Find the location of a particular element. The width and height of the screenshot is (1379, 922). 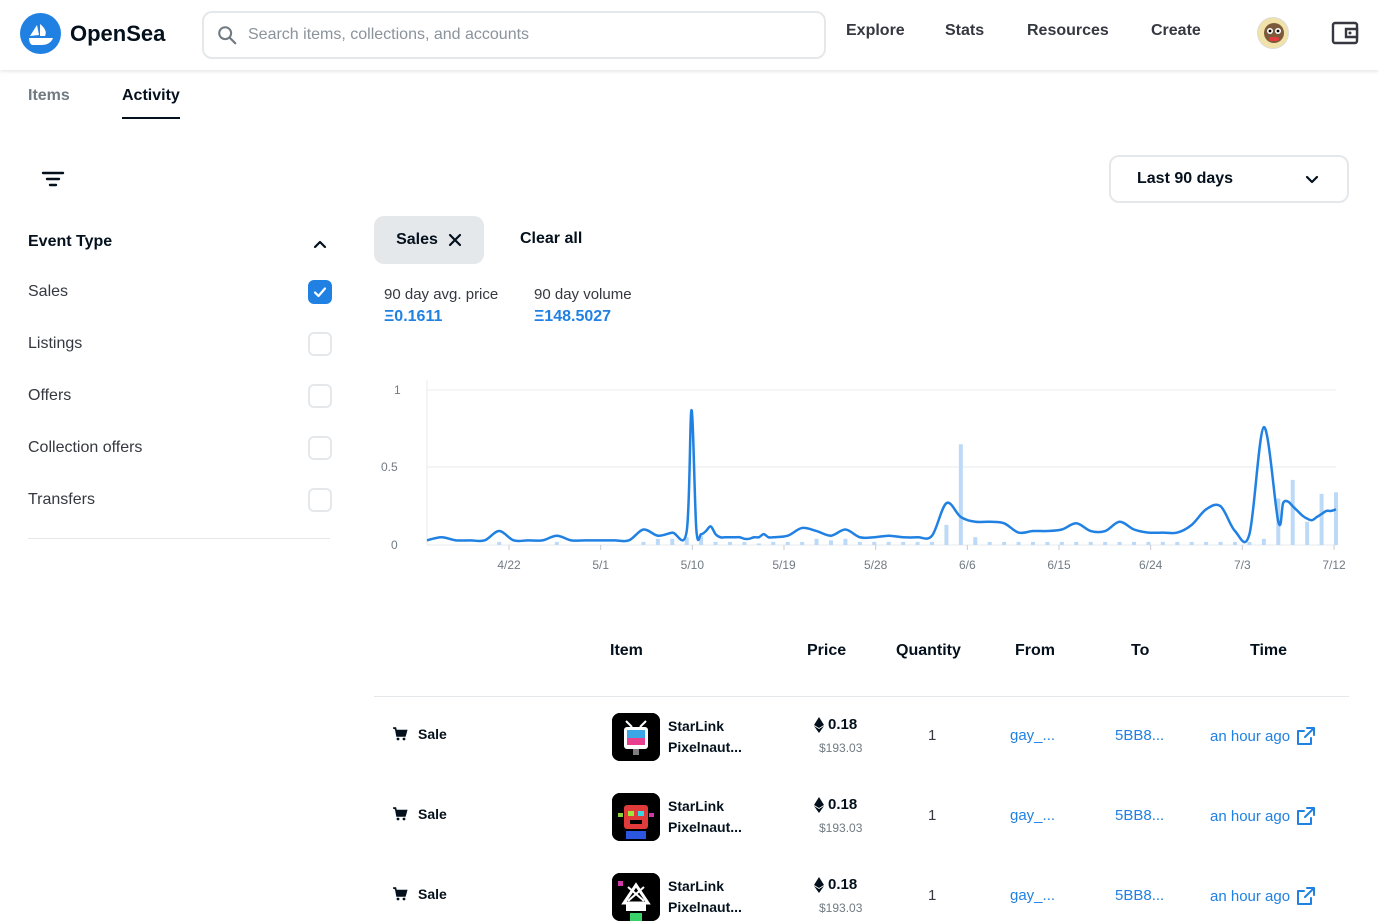

checkbox-sales is located at coordinates (320, 292).